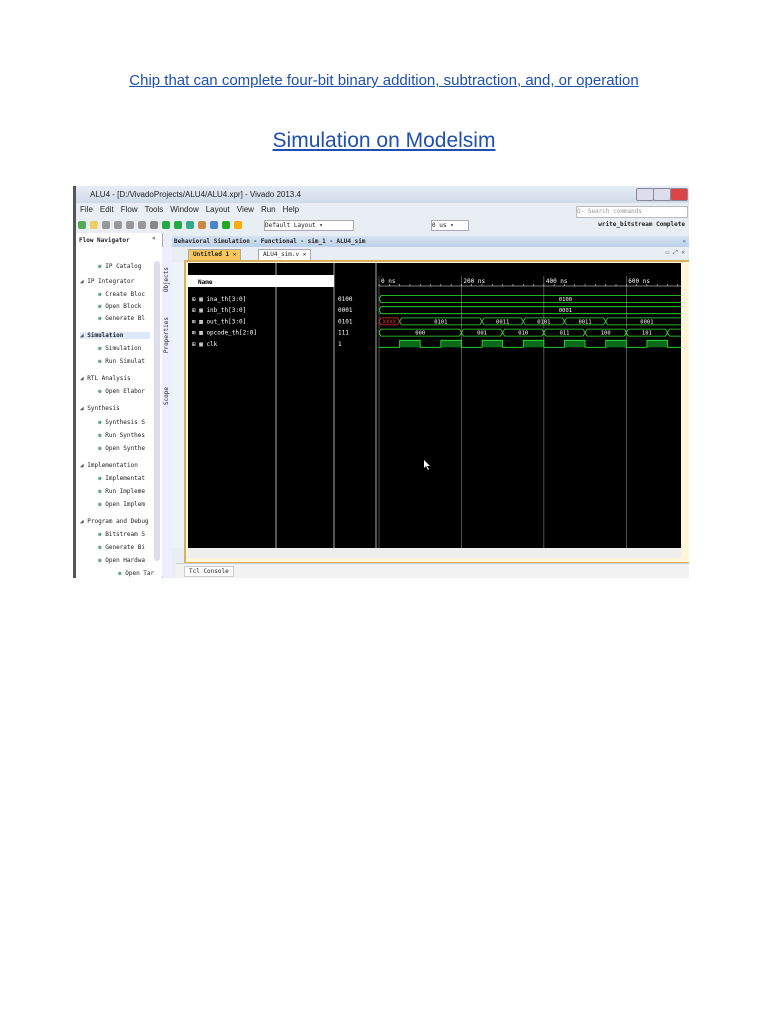 This screenshot has height=1024, width=768. I want to click on nav-item: ◢ Synthesis, so click(100, 408).